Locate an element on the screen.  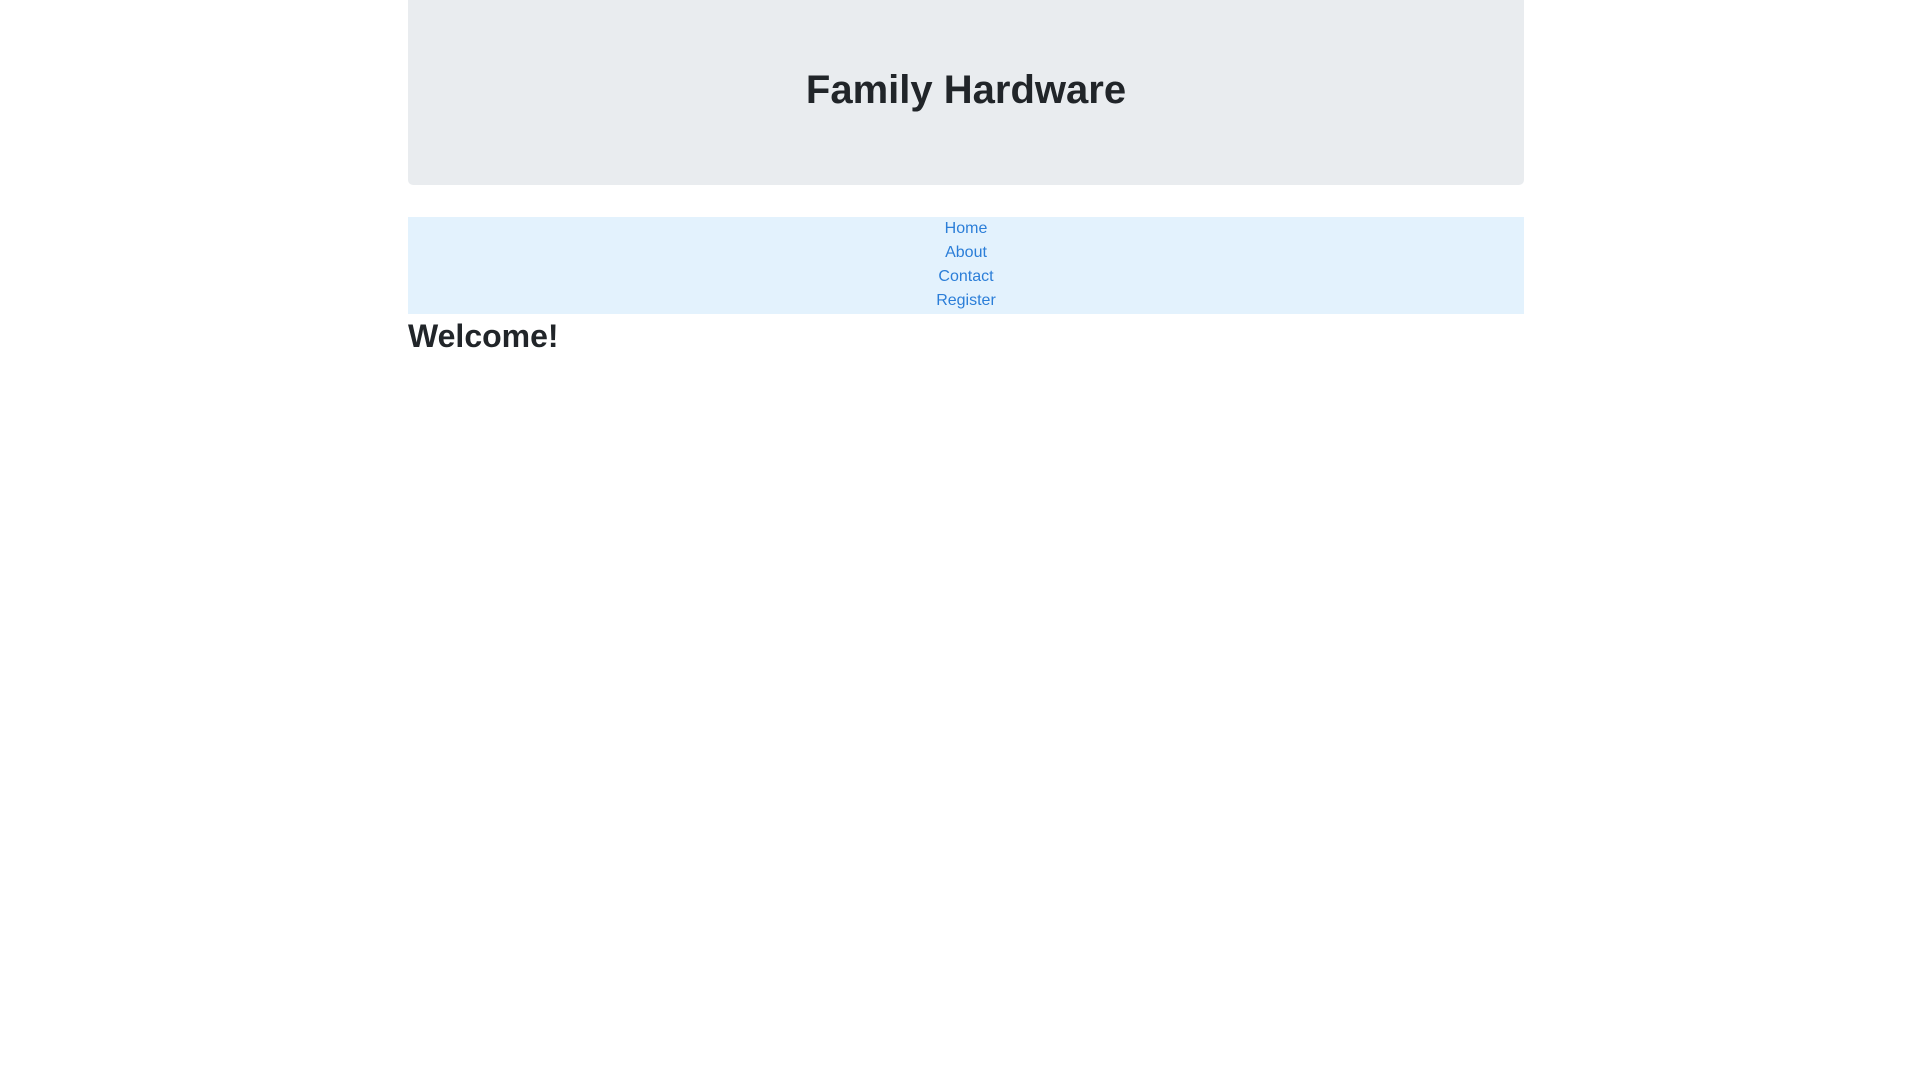
nav-link-home: Home is located at coordinates (966, 229).